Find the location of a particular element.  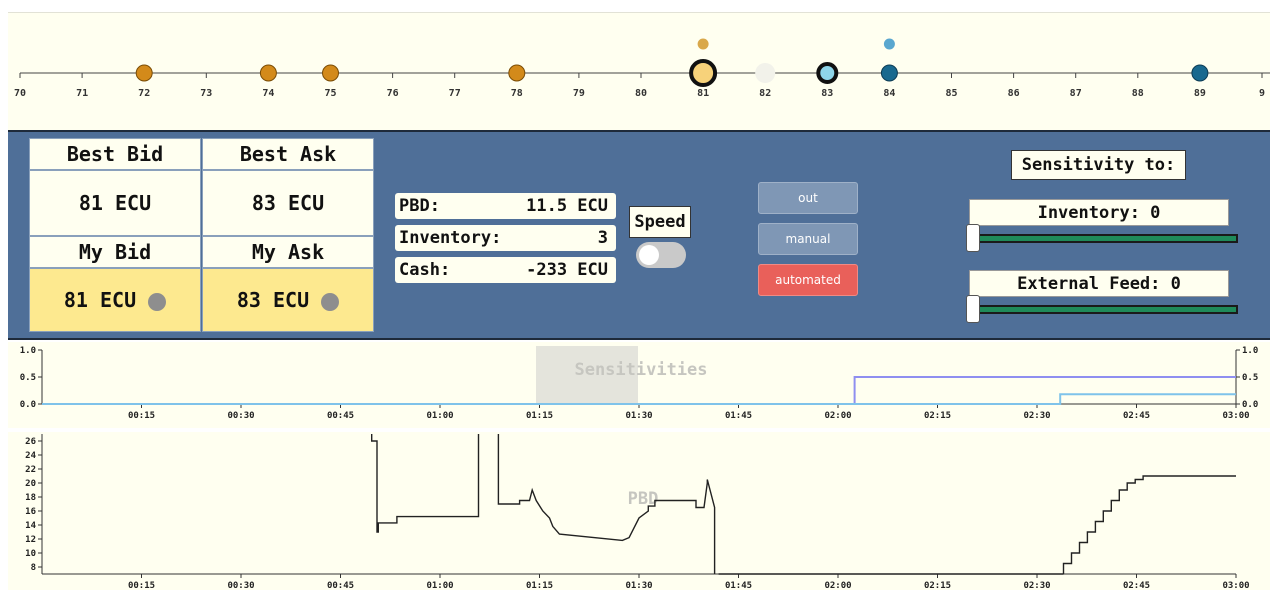

ladder-tick-label: 77 is located at coordinates (455, 93).